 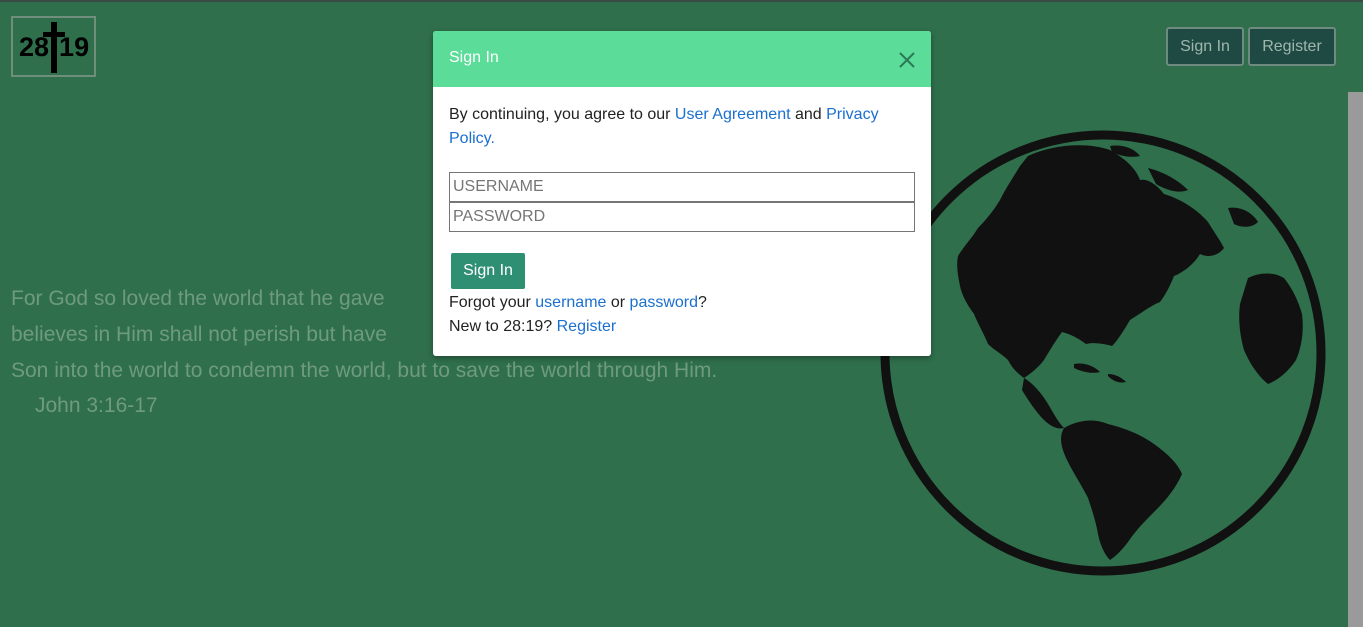 I want to click on logo-text: 28 19, so click(x=54, y=47).